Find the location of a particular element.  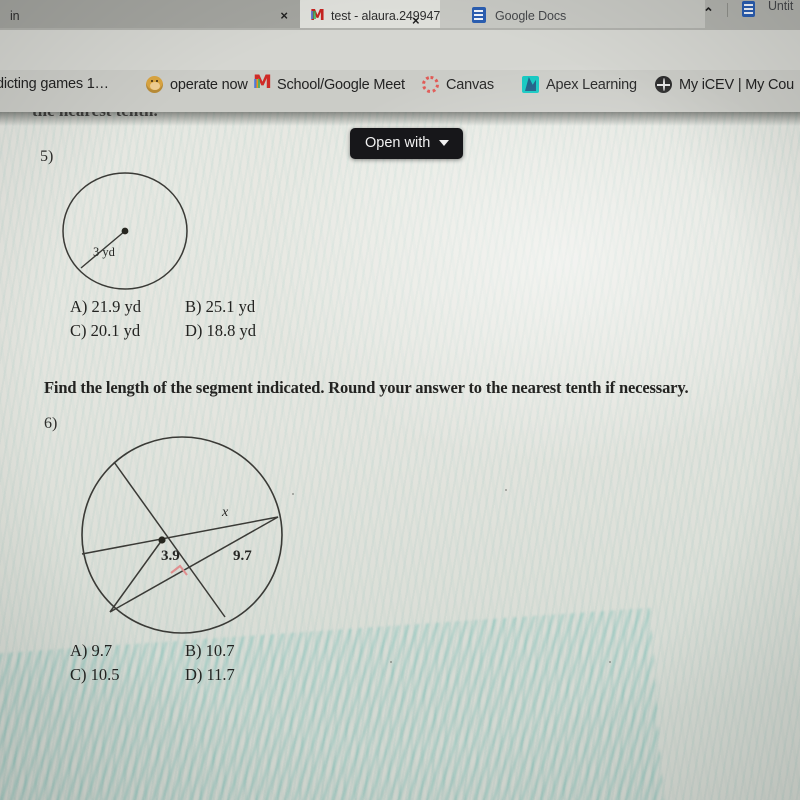

bookmark-item-2: School/Google Meet is located at coordinates (329, 82).